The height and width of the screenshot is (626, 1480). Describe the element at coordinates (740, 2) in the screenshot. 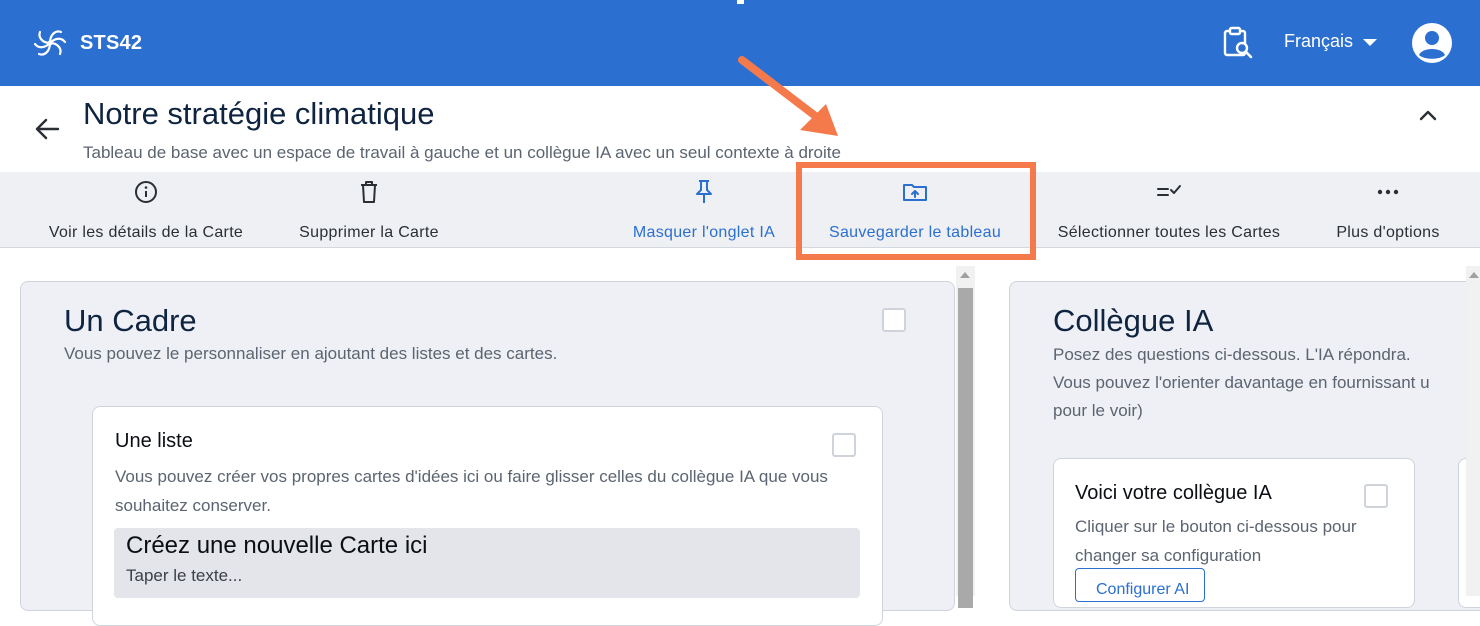

I see `top-edge-marker` at that location.